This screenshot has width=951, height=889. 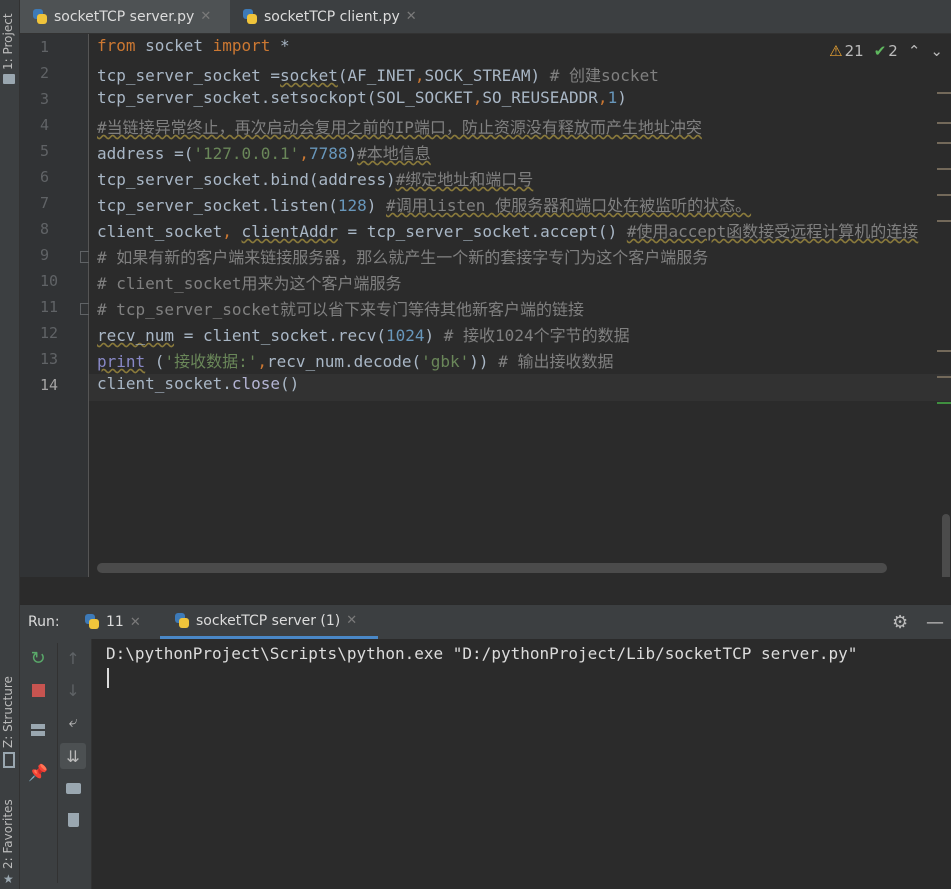 What do you see at coordinates (315, 179) in the screenshot?
I see `code-line: tcp_server_socket.bind(address)#绑定地址和端口号` at bounding box center [315, 179].